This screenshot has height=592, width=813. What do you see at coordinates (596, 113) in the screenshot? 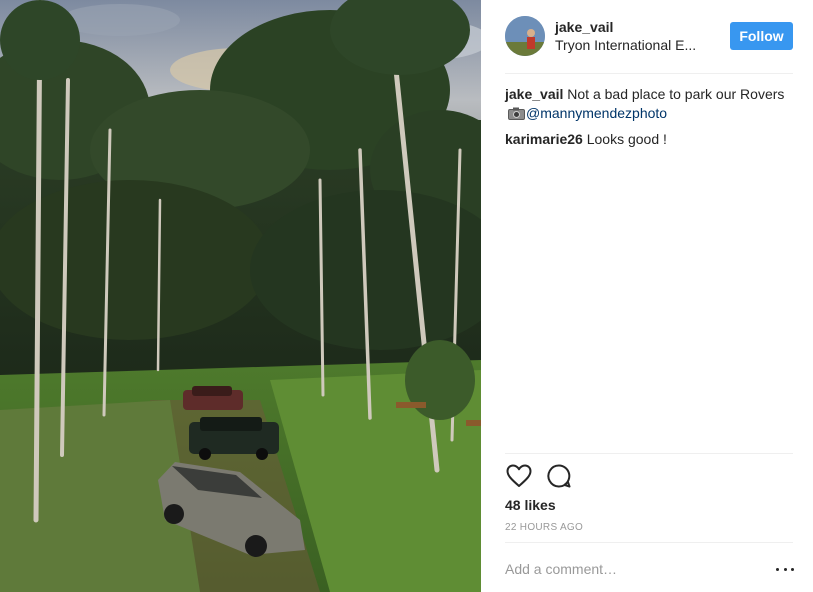
I see `mention-link: @mannymendezphoto` at bounding box center [596, 113].